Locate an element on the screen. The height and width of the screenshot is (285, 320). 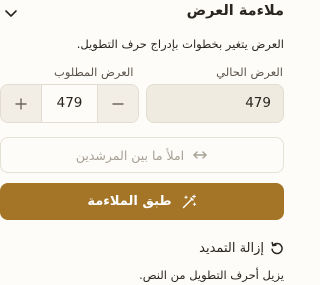
remove-stretch-button: إزالة التمديد is located at coordinates (241, 248).